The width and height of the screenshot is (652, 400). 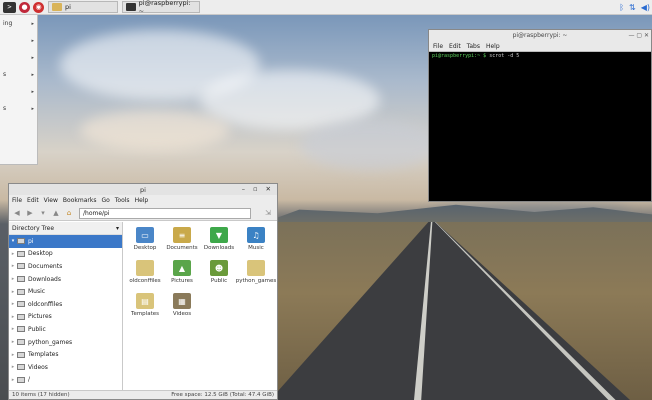 I want to click on file-manager-menu-item: Go, so click(x=105, y=200).